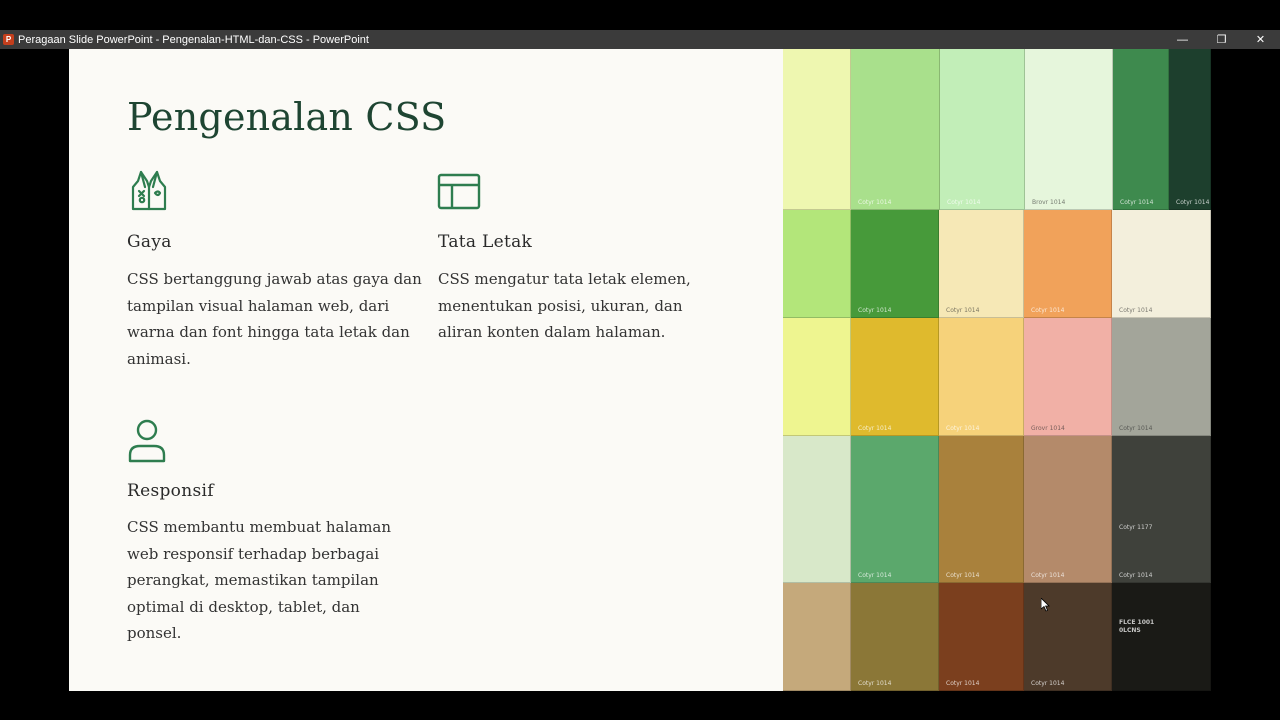 Image resolution: width=1280 pixels, height=720 pixels. What do you see at coordinates (1136, 527) in the screenshot?
I see `swatch-label: Cotyr 1177` at bounding box center [1136, 527].